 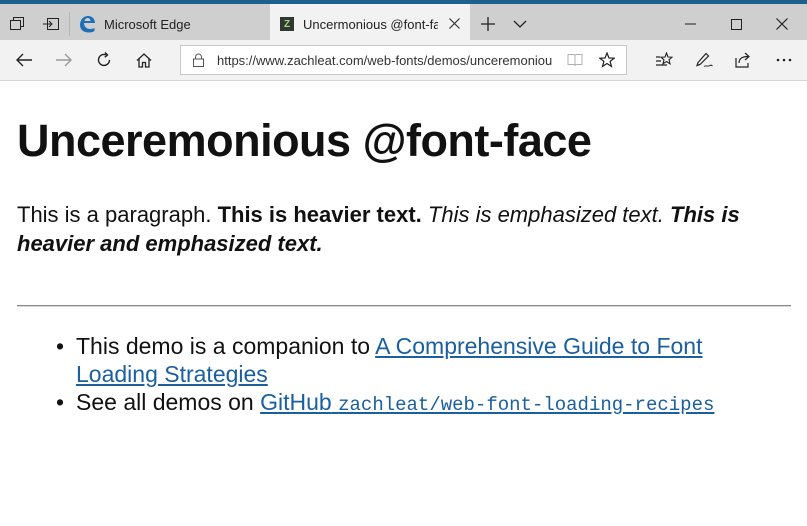 I want to click on tab-manager-icon, so click(x=17, y=24).